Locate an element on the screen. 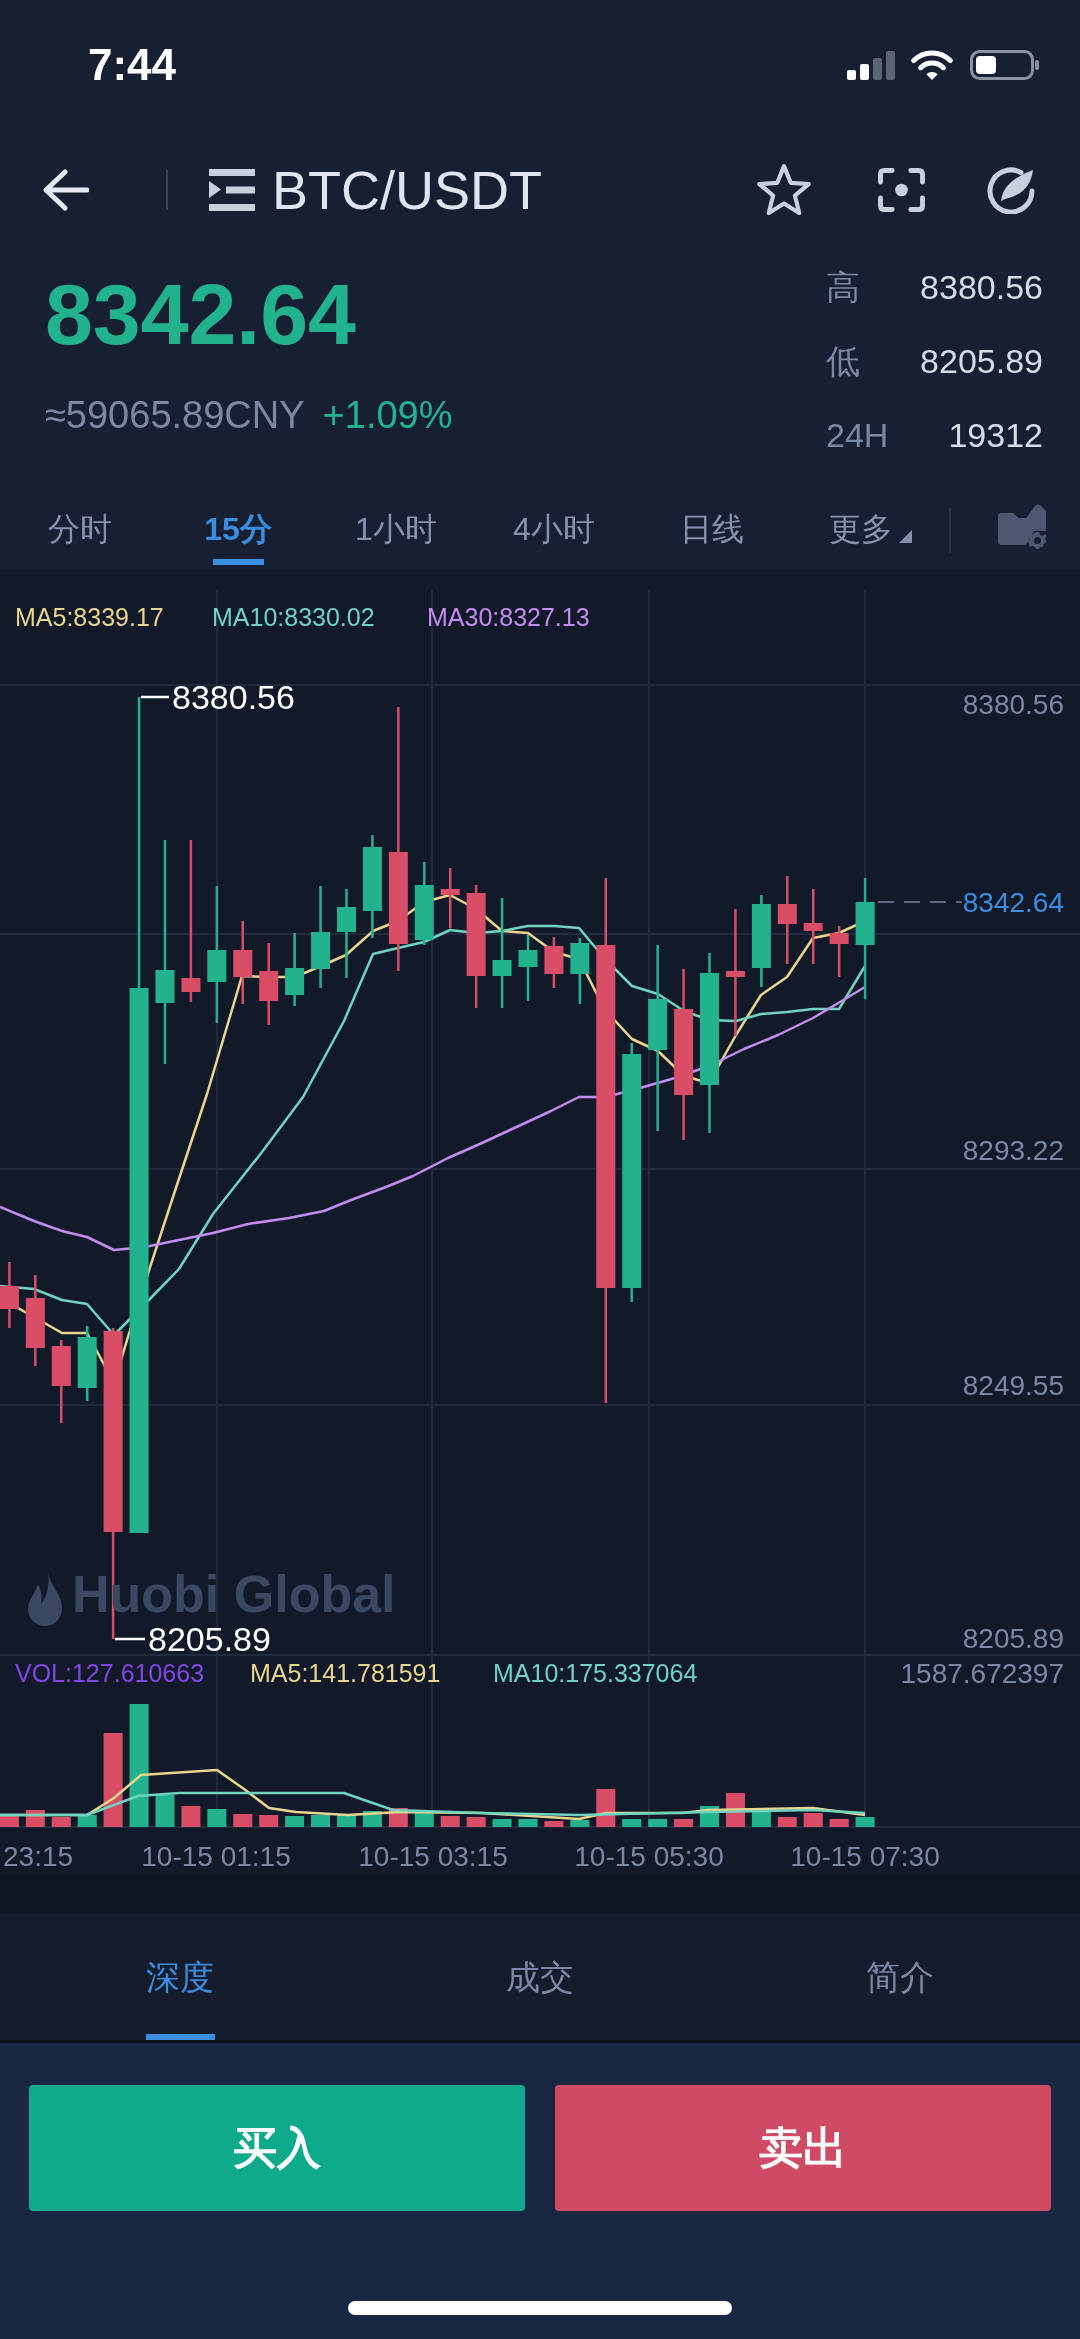 This screenshot has height=2339, width=1080. stat-value: 8205.89 is located at coordinates (981, 361).